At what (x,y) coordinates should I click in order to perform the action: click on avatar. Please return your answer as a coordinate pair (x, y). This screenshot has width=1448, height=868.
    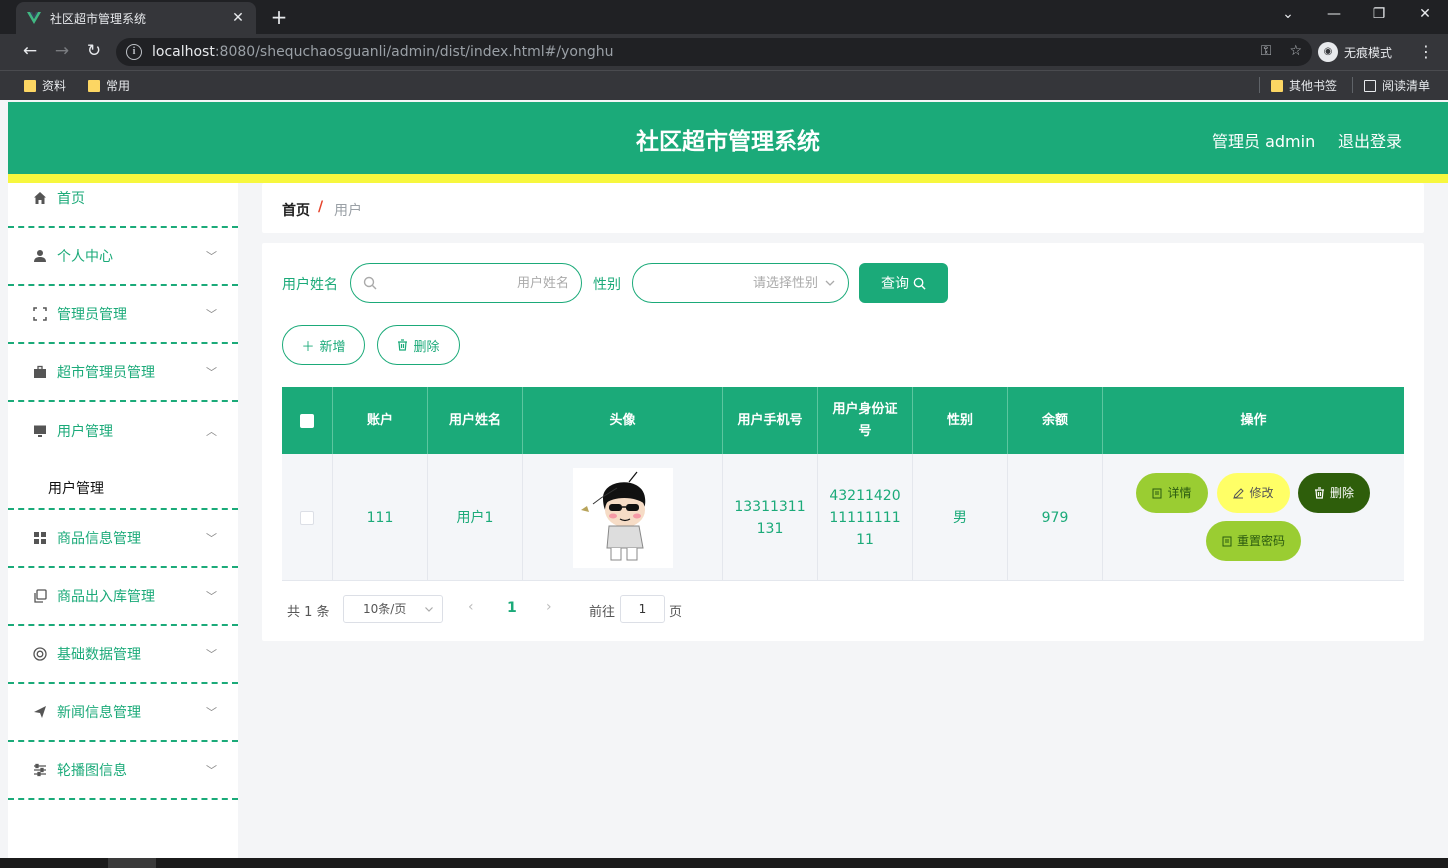
    Looking at the image, I should click on (622, 517).